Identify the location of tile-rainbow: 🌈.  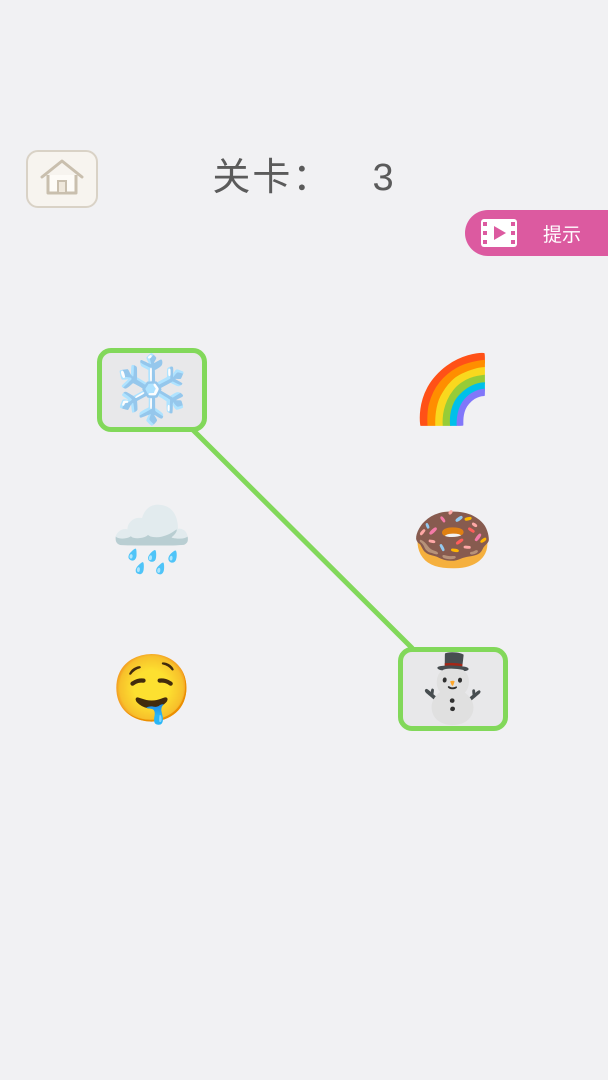
(453, 390).